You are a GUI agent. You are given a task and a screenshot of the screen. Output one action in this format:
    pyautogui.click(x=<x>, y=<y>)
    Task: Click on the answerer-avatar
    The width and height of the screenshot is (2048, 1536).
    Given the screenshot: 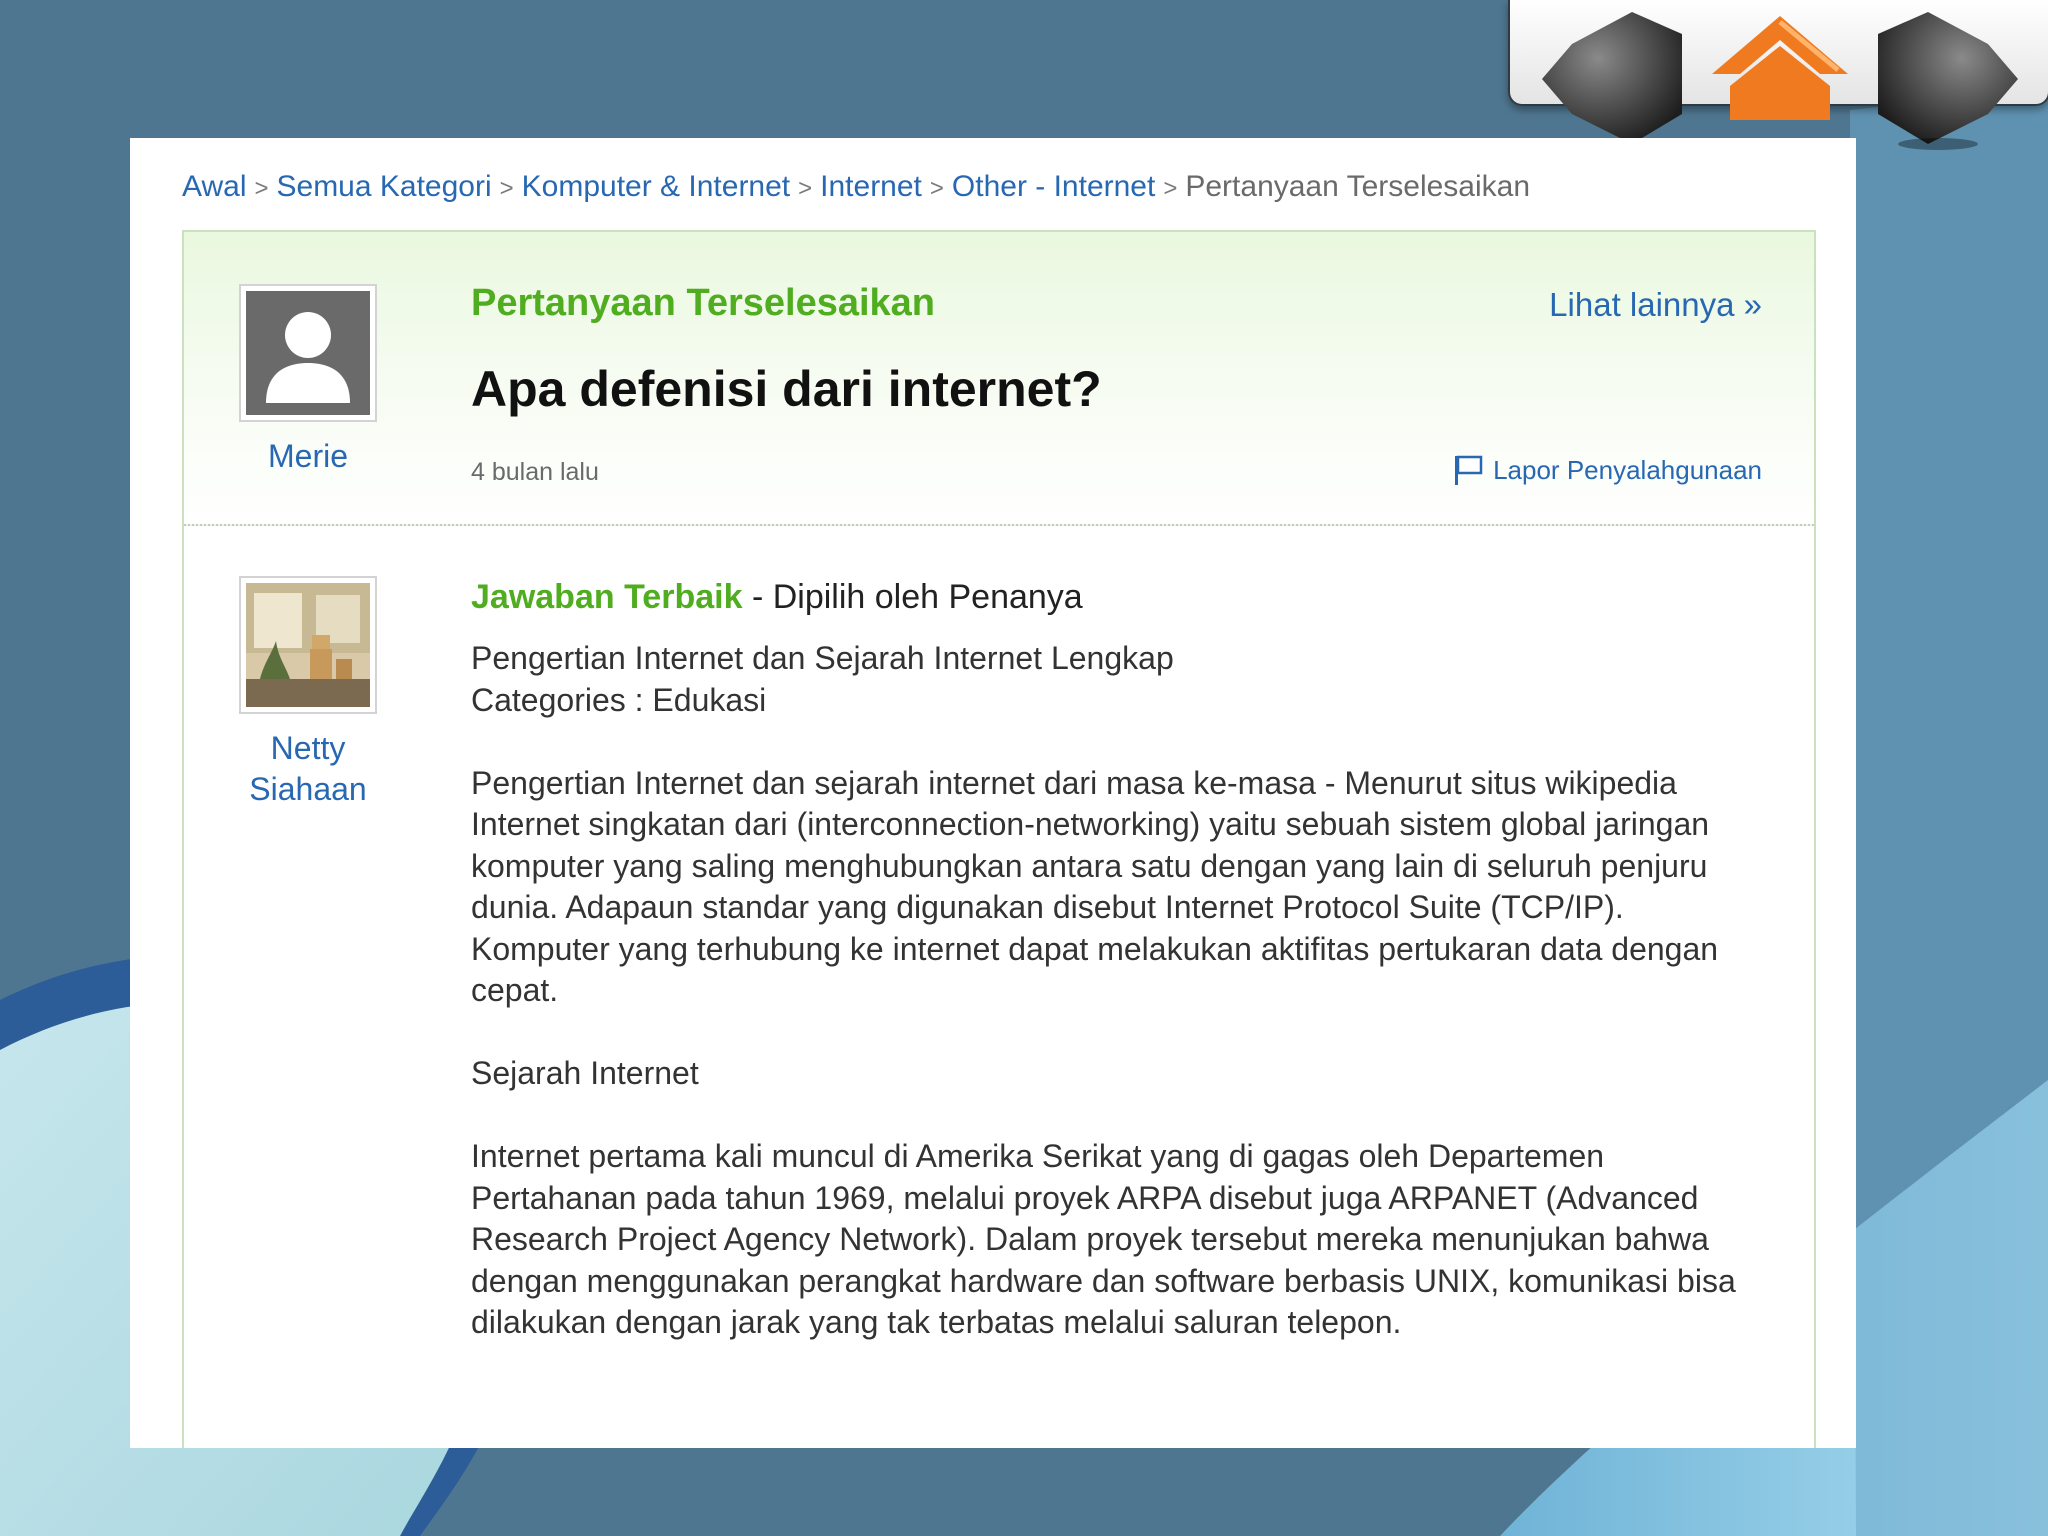 What is the action you would take?
    pyautogui.click(x=308, y=645)
    